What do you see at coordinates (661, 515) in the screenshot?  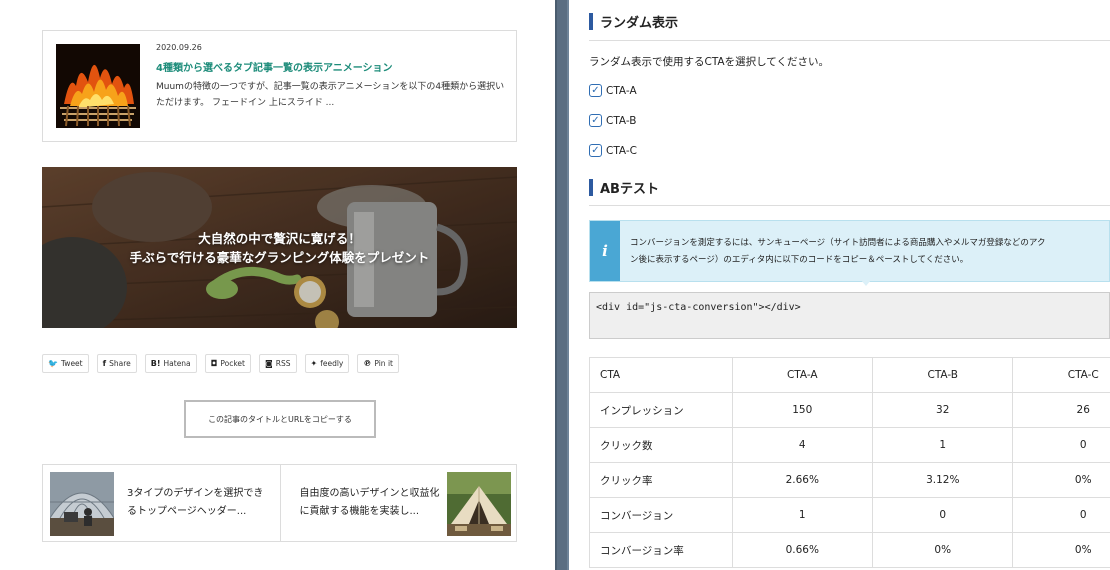 I see `table-cell: コンバージョン` at bounding box center [661, 515].